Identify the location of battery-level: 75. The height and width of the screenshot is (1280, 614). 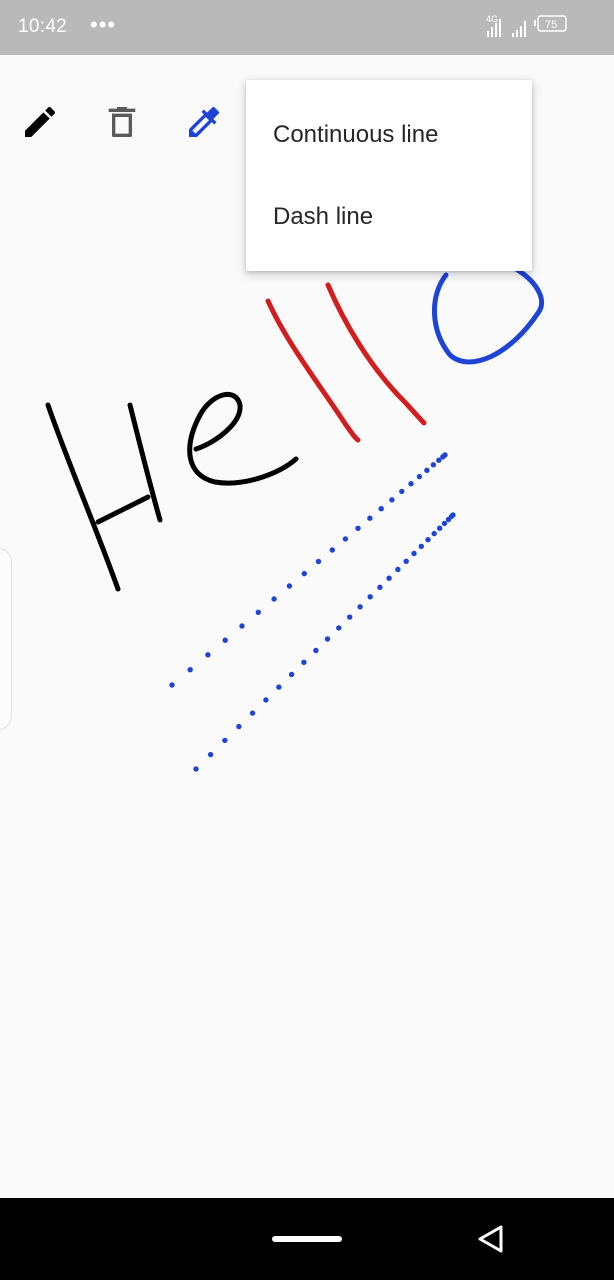
(551, 25).